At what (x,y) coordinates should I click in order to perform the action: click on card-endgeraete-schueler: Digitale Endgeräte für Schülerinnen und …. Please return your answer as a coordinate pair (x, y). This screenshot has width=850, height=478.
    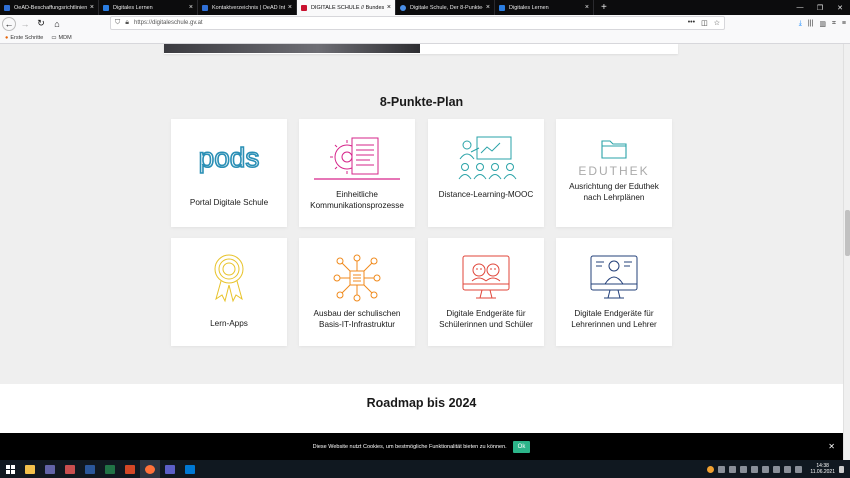
    Looking at the image, I should click on (486, 292).